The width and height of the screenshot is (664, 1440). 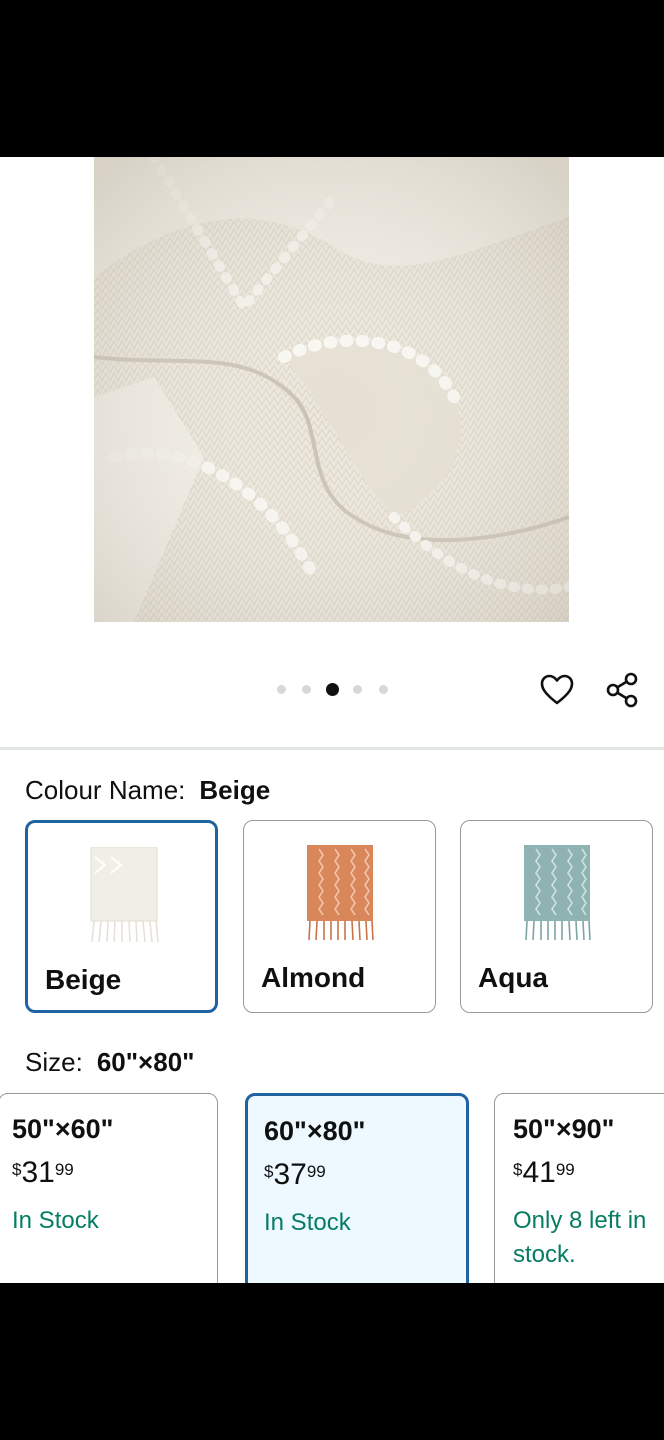 I want to click on heart-outline-icon, so click(x=557, y=689).